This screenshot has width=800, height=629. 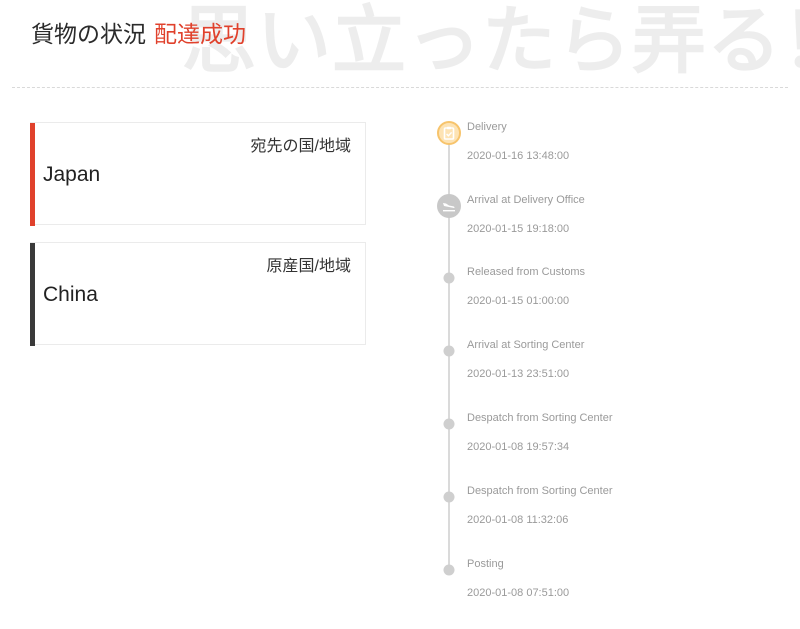 What do you see at coordinates (526, 345) in the screenshot?
I see `event-title: Arrival at Sorting Center` at bounding box center [526, 345].